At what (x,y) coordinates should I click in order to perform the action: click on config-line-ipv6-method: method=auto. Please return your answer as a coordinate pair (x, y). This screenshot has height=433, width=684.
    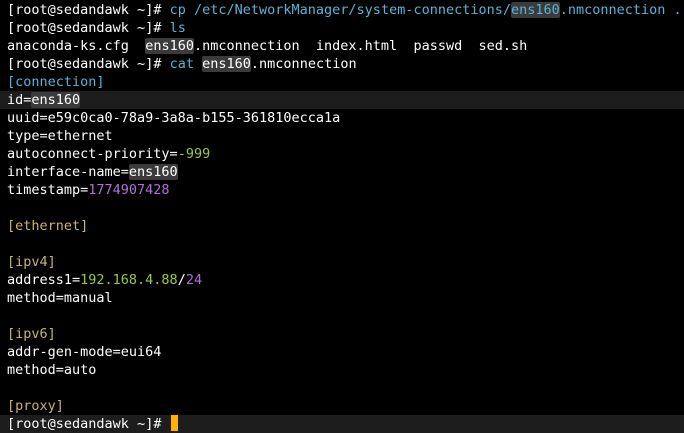
    Looking at the image, I should click on (342, 370).